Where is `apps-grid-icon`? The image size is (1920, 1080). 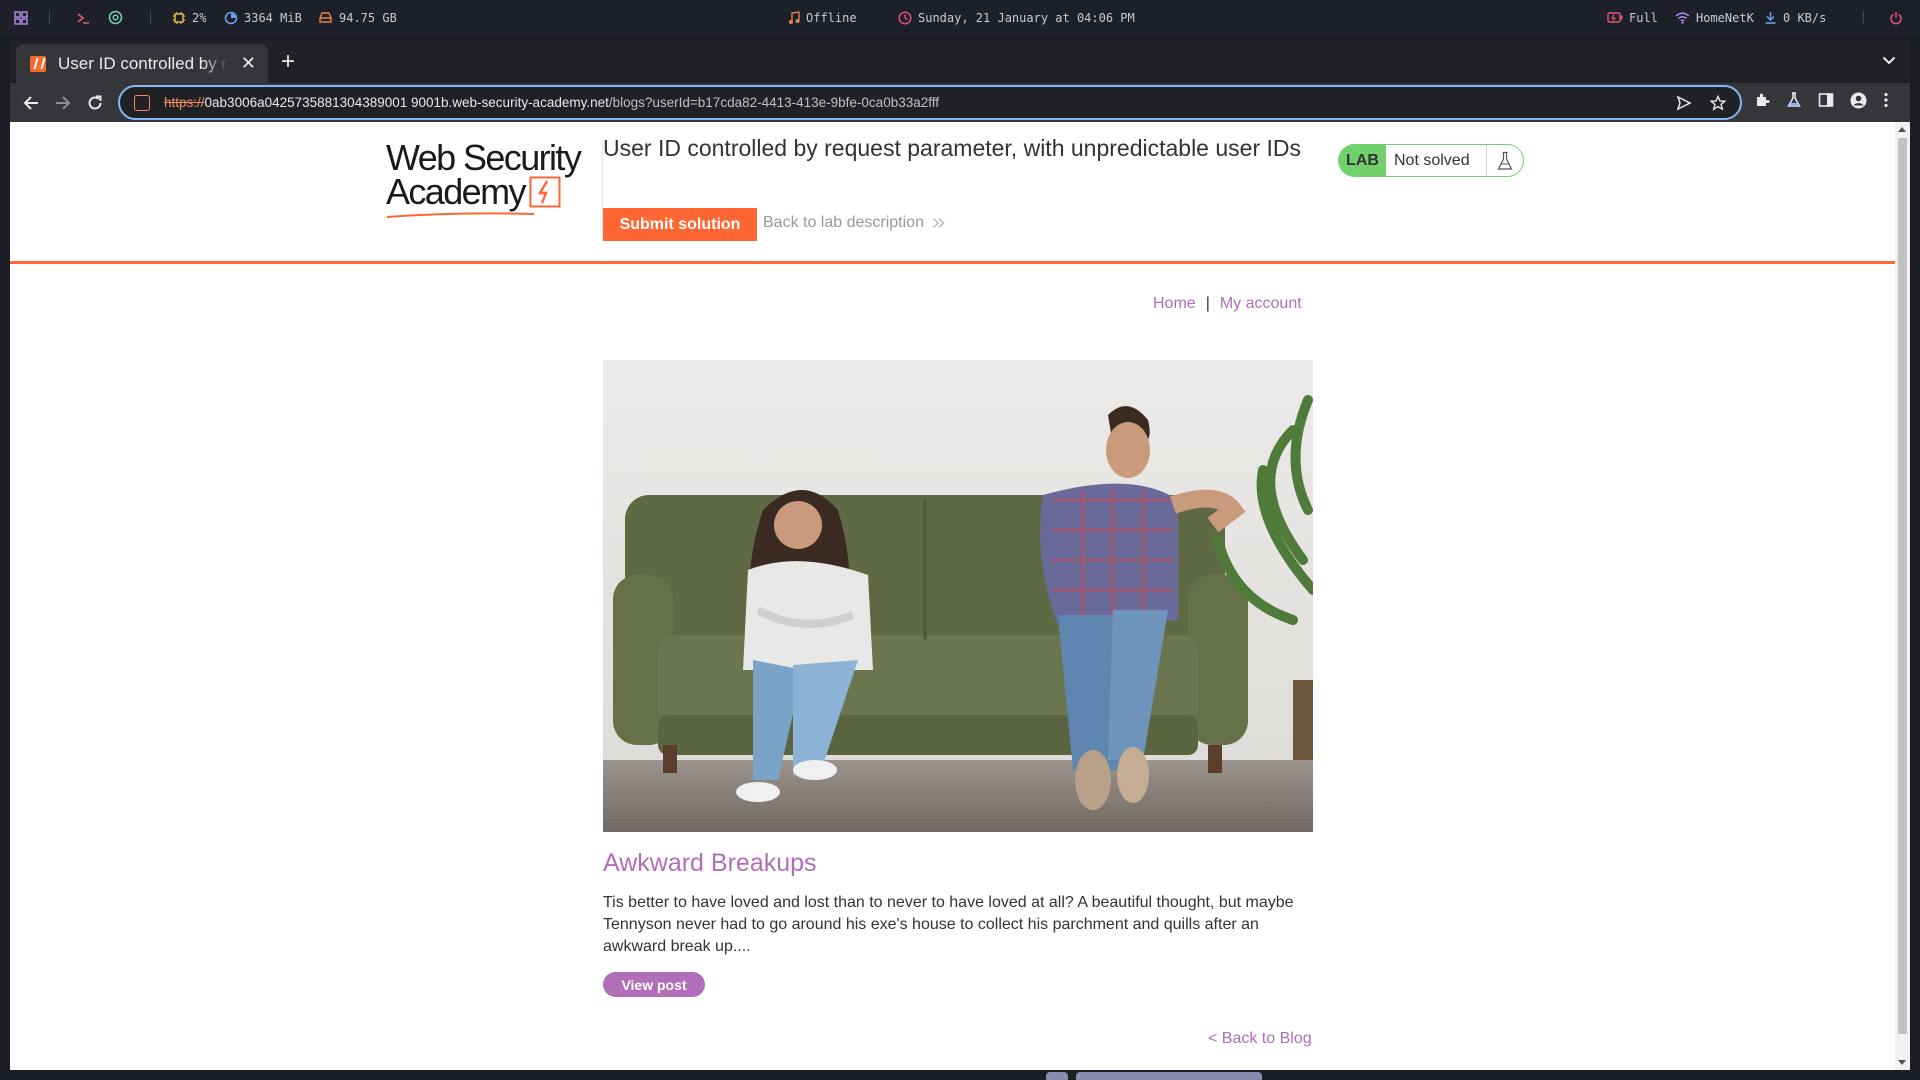 apps-grid-icon is located at coordinates (21, 17).